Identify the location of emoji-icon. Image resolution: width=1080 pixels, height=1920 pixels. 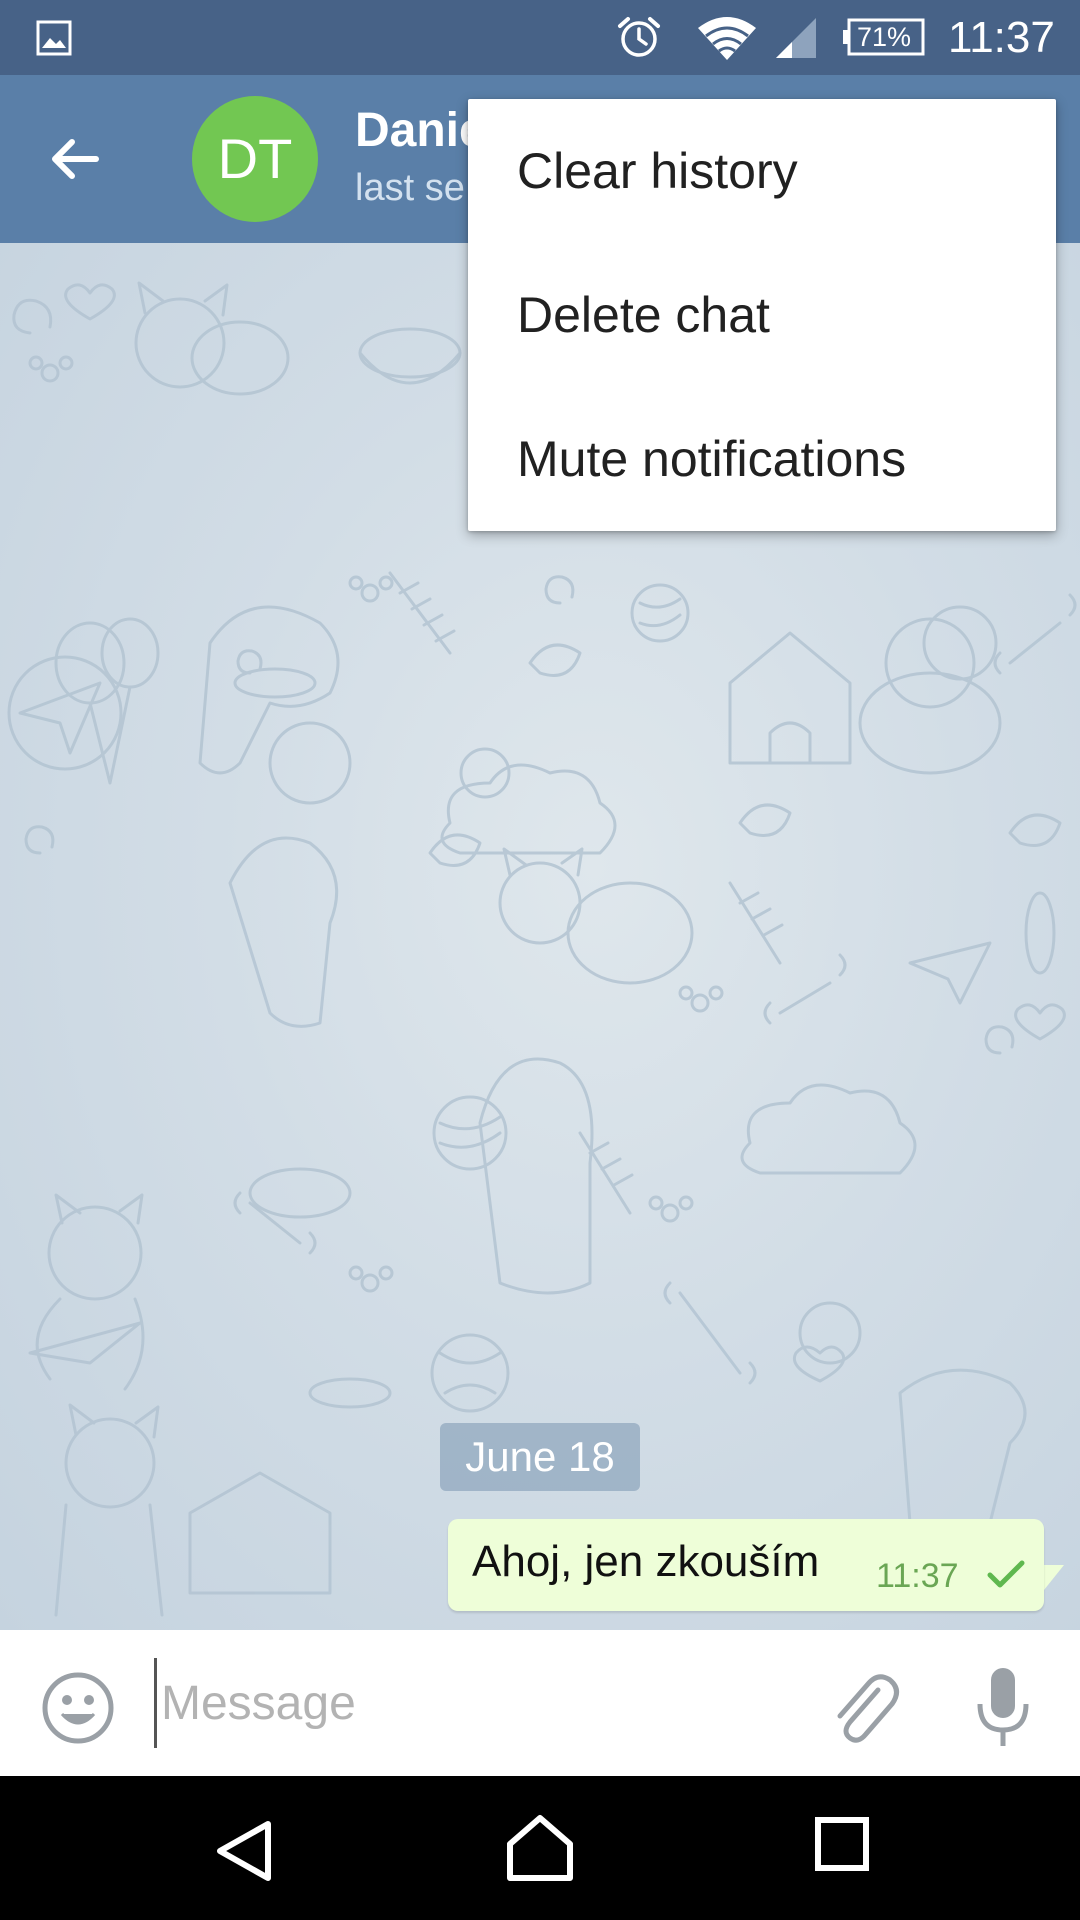
(78, 1708).